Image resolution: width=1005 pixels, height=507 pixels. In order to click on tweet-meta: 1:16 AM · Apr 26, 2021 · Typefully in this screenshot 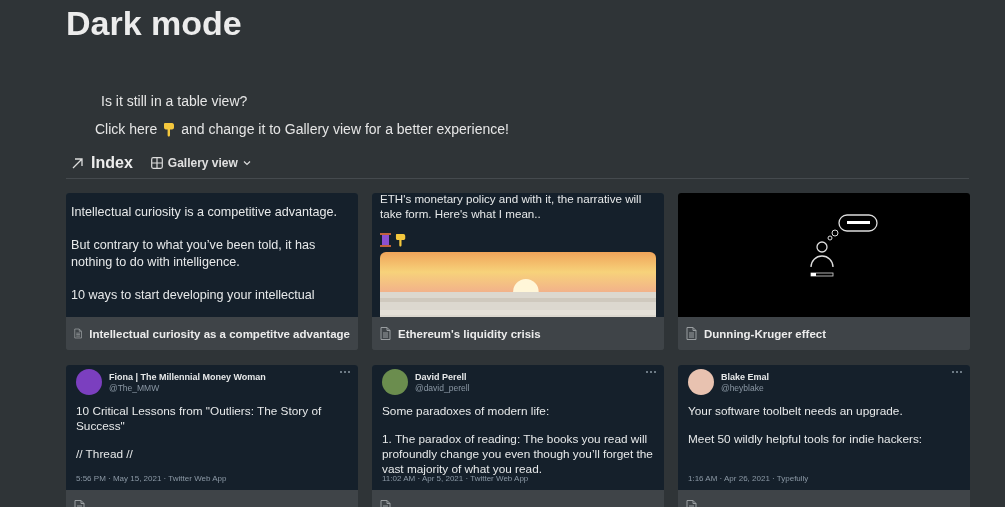, I will do `click(748, 478)`.